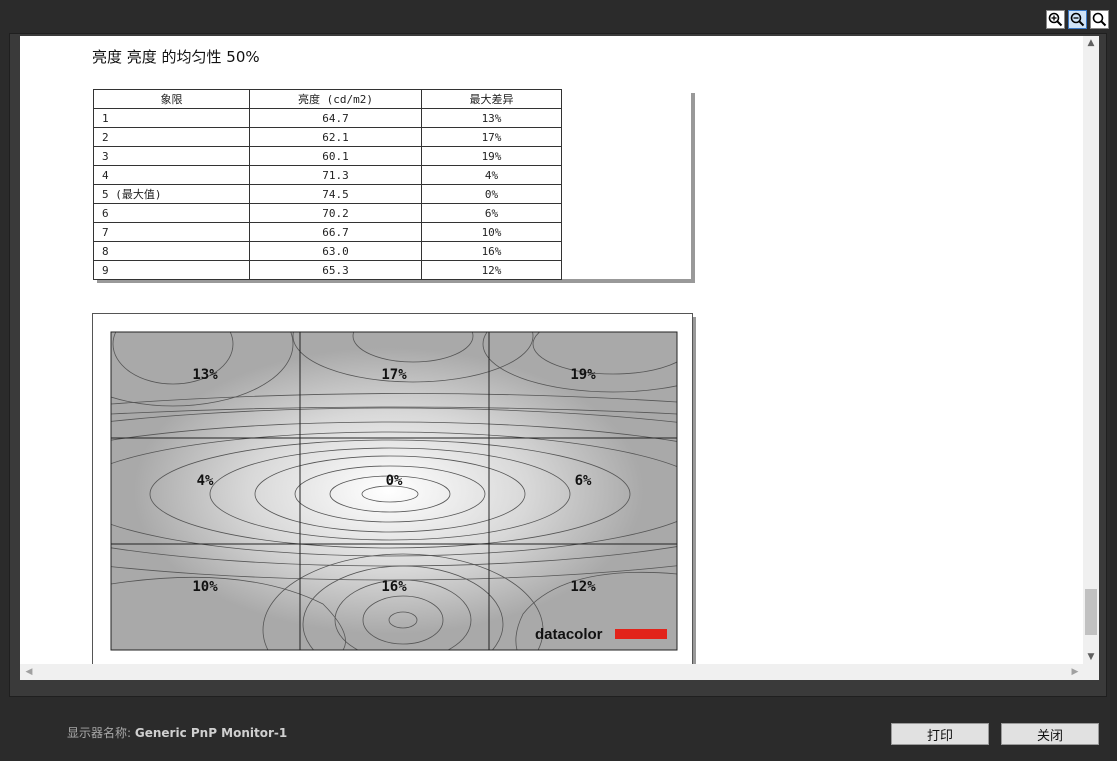 This screenshot has width=1117, height=761. I want to click on zoom-in-button, so click(1055, 19).